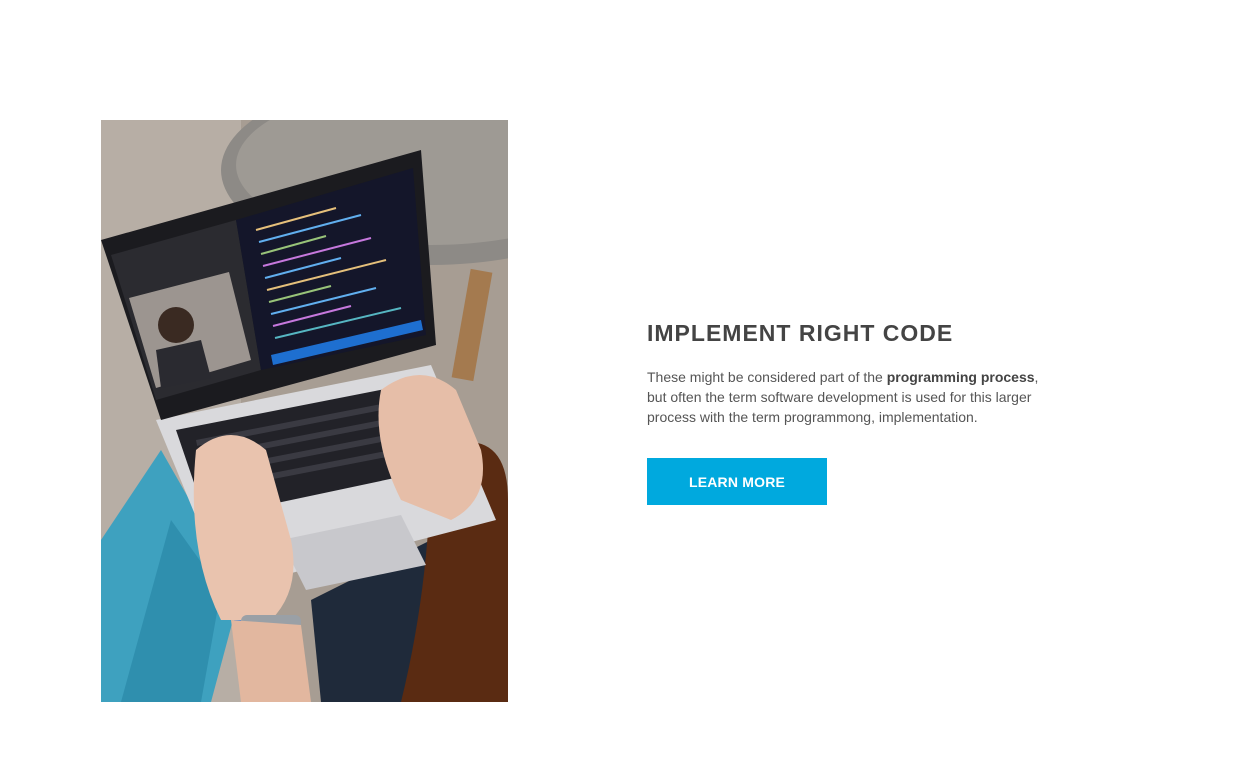  I want to click on feature-title: IMPLEMENT RIGHT CODE, so click(800, 333).